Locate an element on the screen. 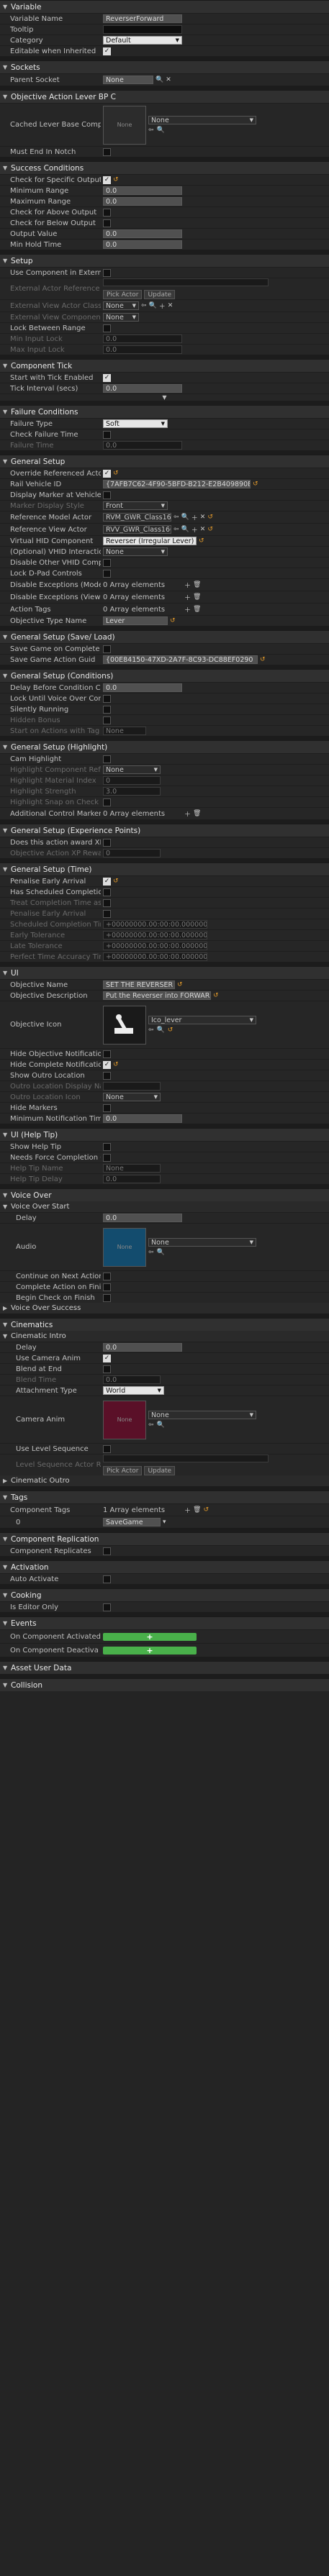  check-above-checkbox is located at coordinates (107, 212).